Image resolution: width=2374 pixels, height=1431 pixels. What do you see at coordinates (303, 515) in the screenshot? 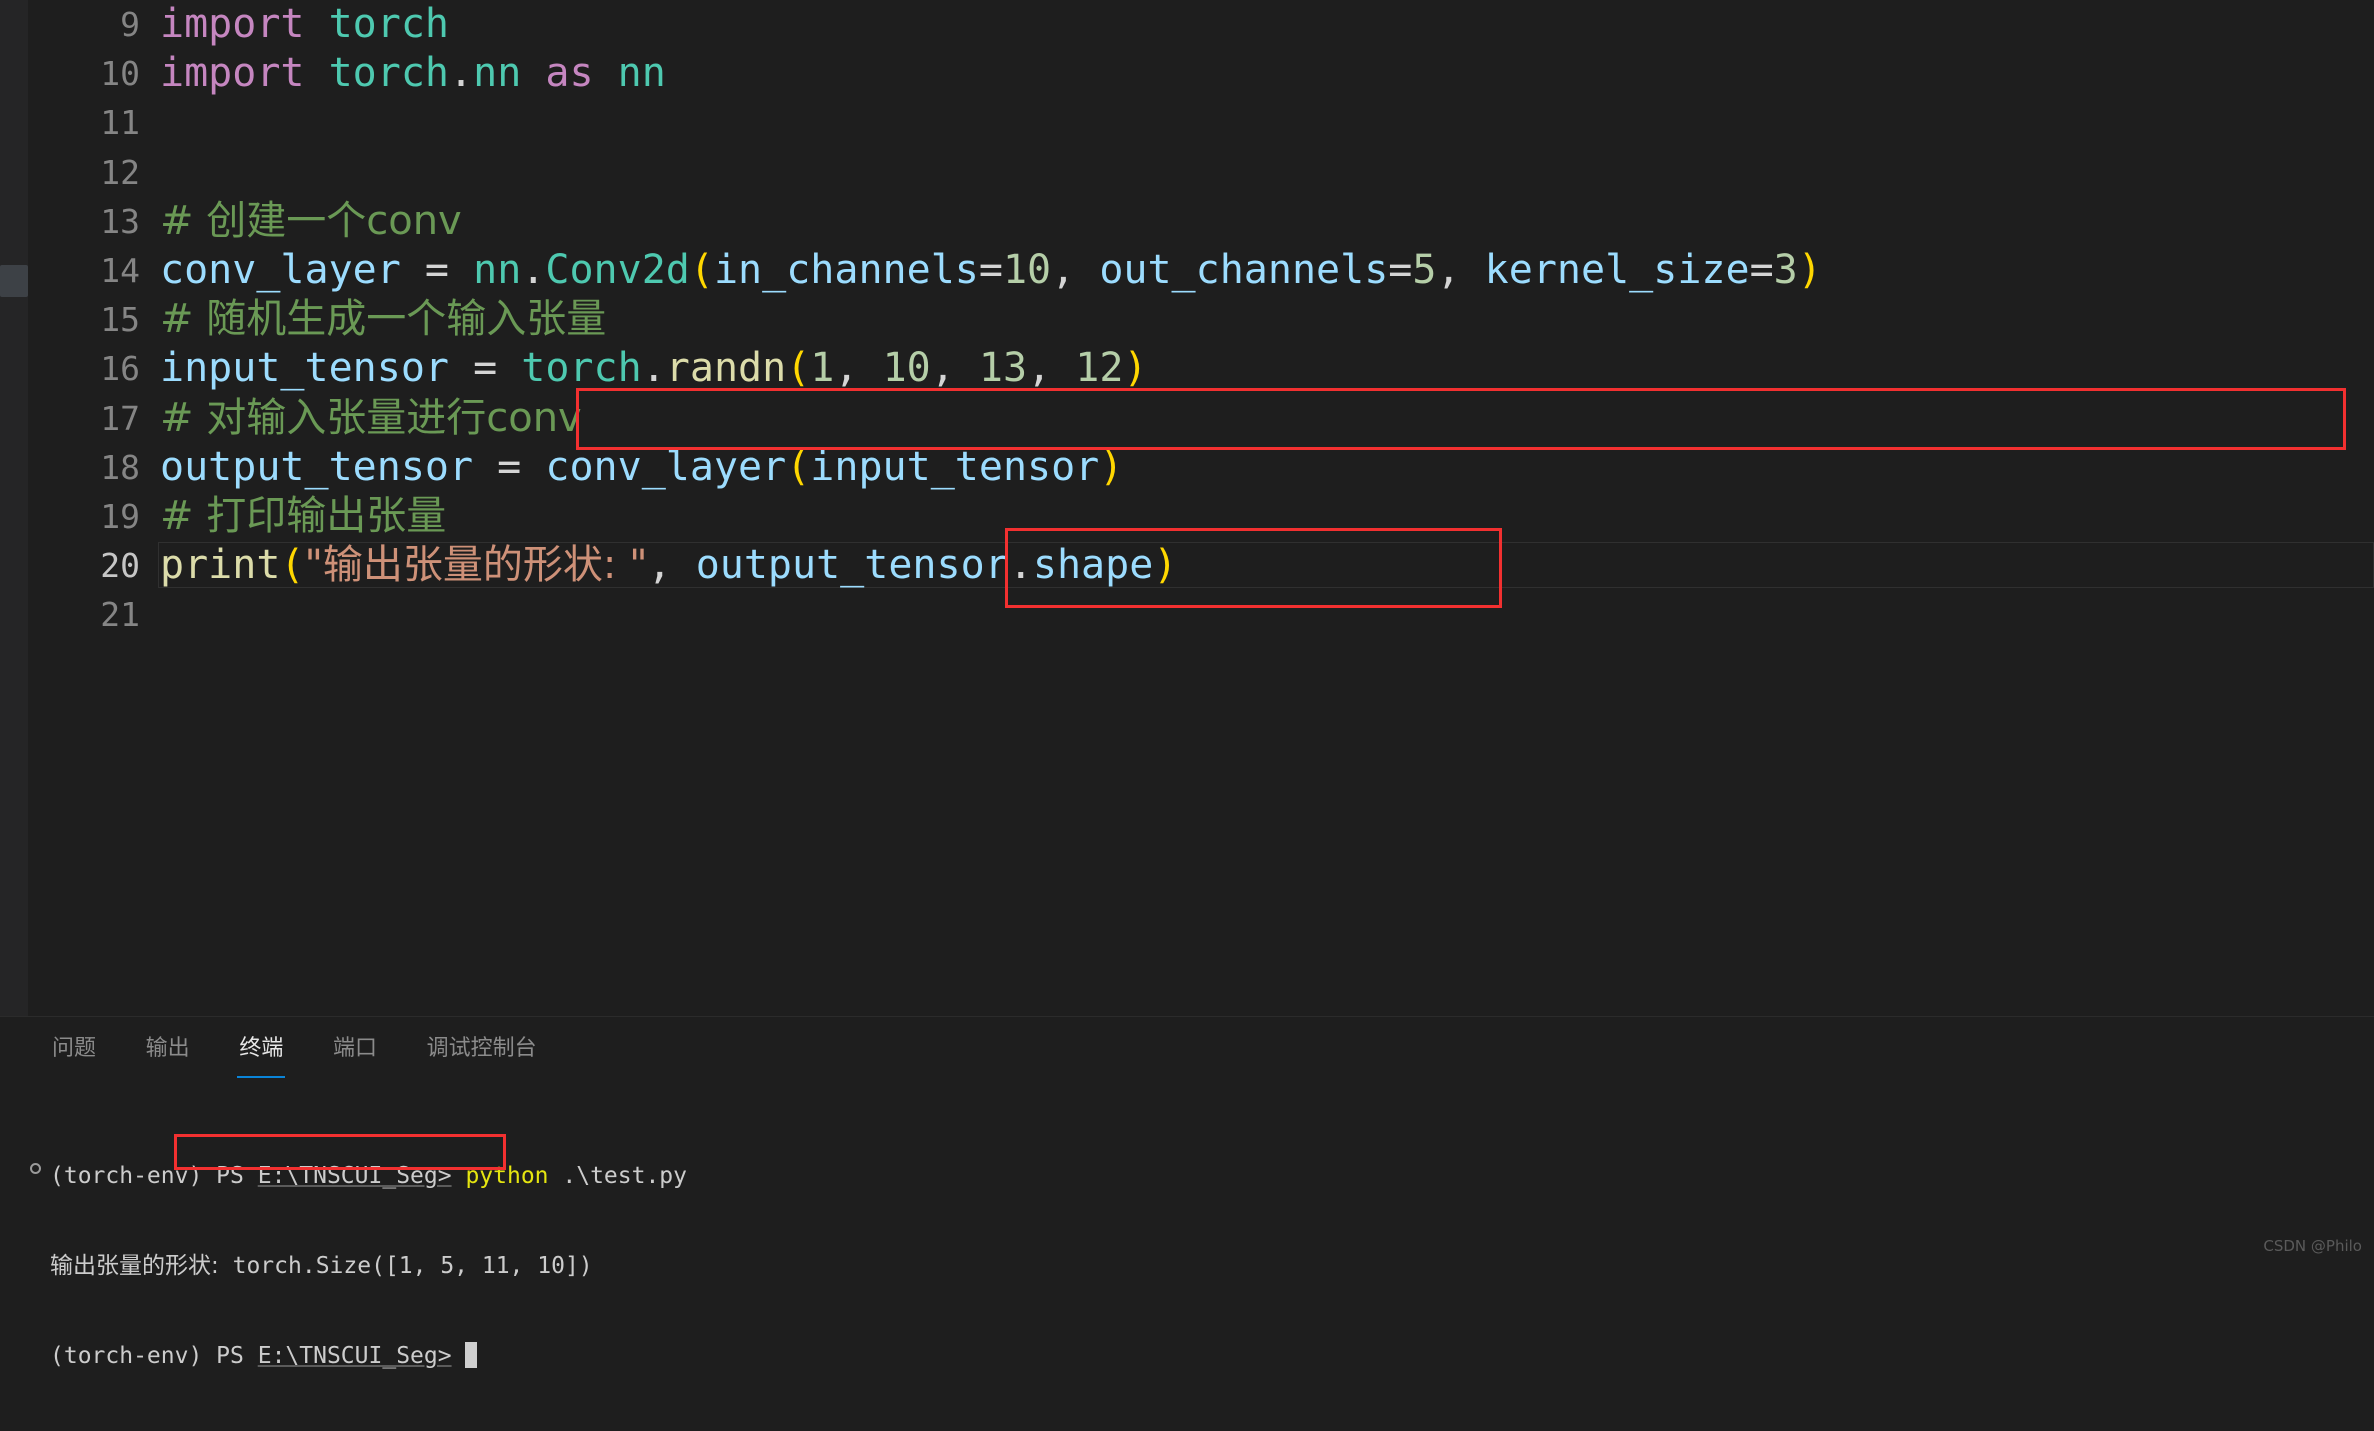
I see `line-comment: # 打印输出张量` at bounding box center [303, 515].